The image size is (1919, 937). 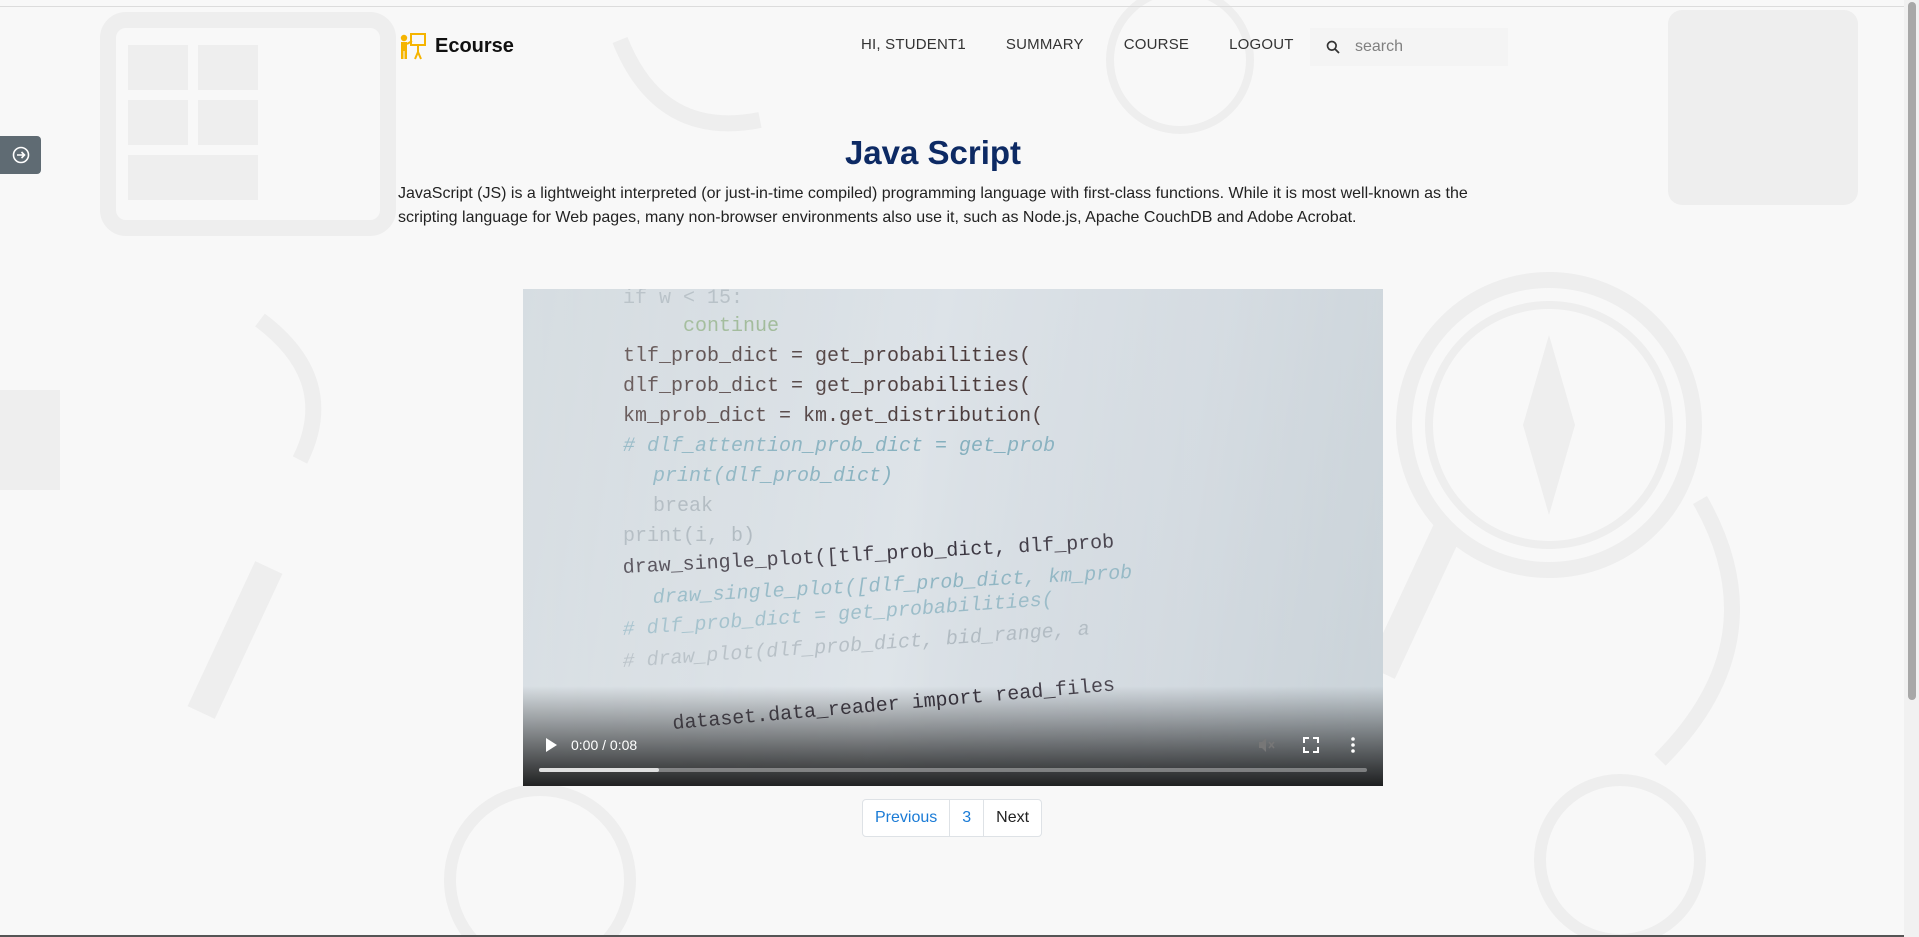 What do you see at coordinates (953, 736) in the screenshot?
I see `video-controls: 0:00 / 0:08` at bounding box center [953, 736].